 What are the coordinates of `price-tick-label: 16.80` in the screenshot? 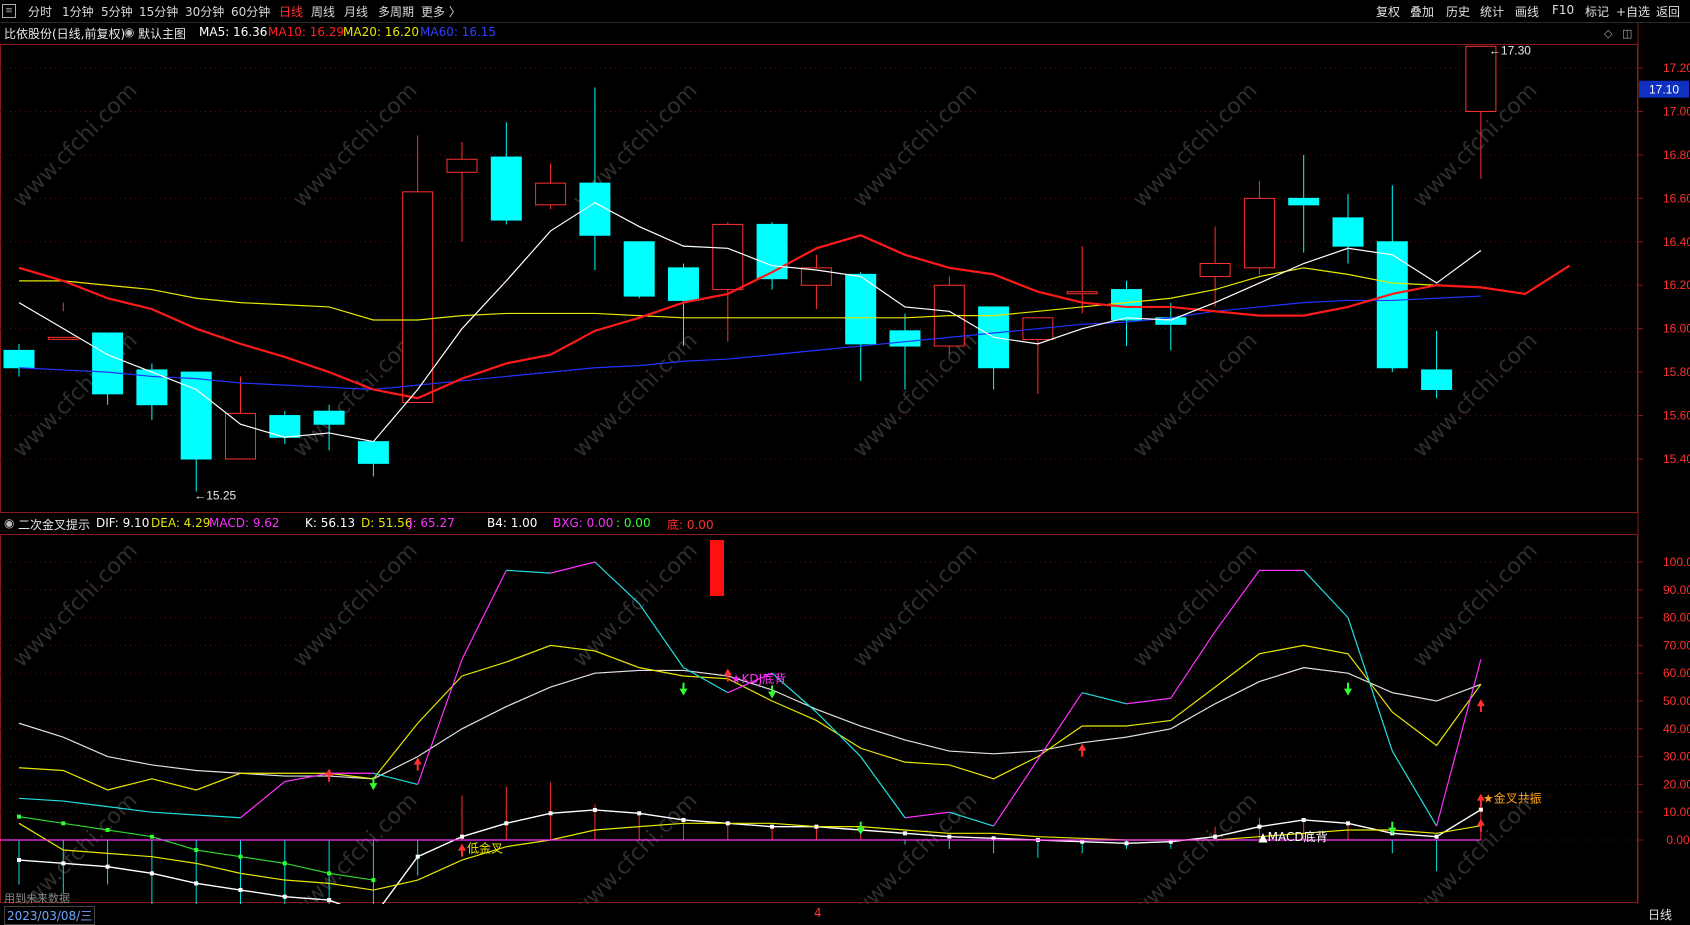 It's located at (1676, 155).